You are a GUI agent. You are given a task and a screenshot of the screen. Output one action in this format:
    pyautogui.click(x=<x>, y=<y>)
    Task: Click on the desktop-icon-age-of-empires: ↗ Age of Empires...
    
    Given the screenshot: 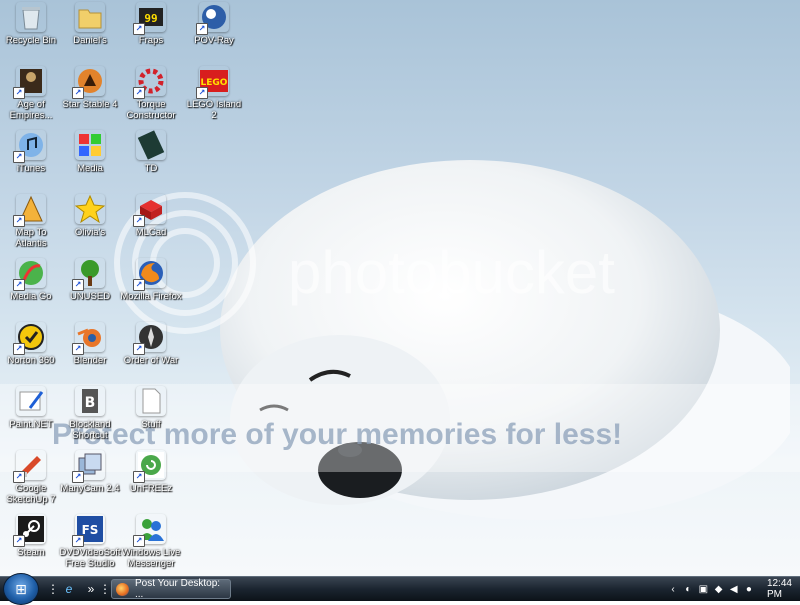 What is the action you would take?
    pyautogui.click(x=31, y=93)
    